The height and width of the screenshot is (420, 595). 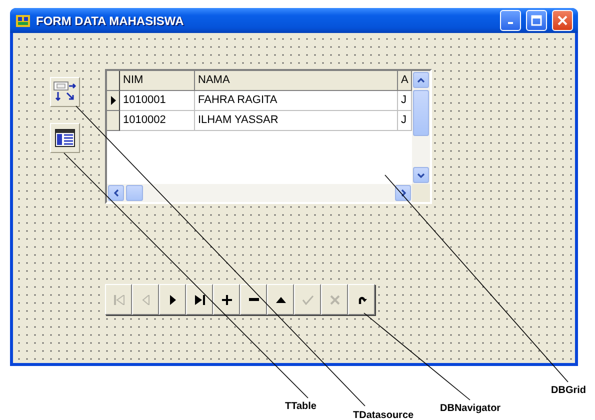 I want to click on column-header: NAMA, so click(x=296, y=81).